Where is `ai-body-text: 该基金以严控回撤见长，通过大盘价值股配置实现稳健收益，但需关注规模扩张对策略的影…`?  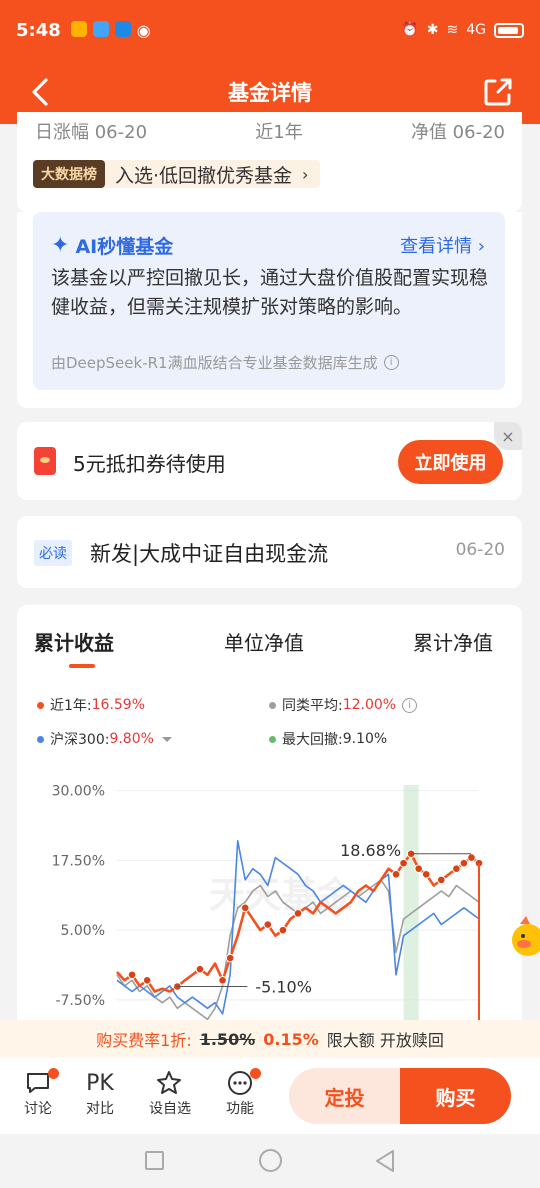 ai-body-text: 该基金以严控回撤见长，通过大盘价值股配置实现稳健收益，但需关注规模扩张对策略的影… is located at coordinates (270, 292).